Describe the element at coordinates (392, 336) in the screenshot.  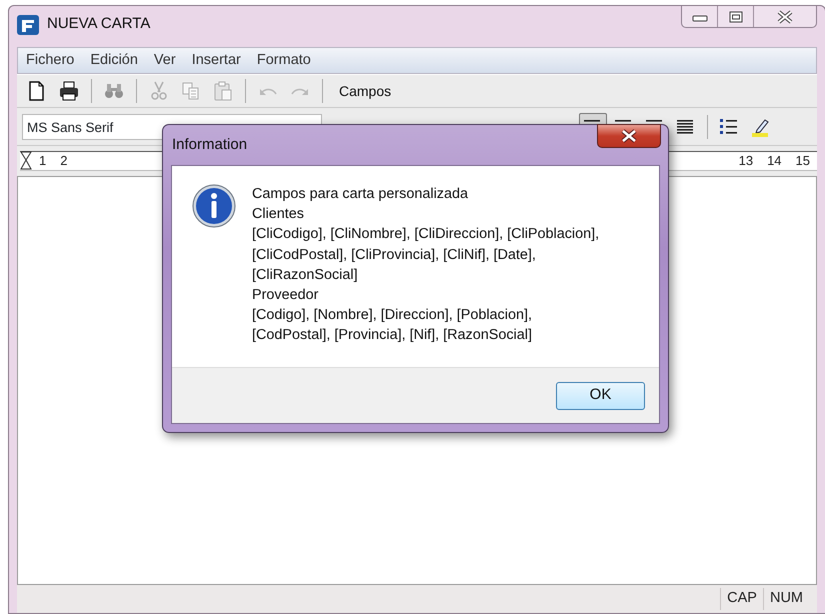
I see `message-line: [CodPostal], [Provincia], [Nif], [RazonSocial]` at that location.